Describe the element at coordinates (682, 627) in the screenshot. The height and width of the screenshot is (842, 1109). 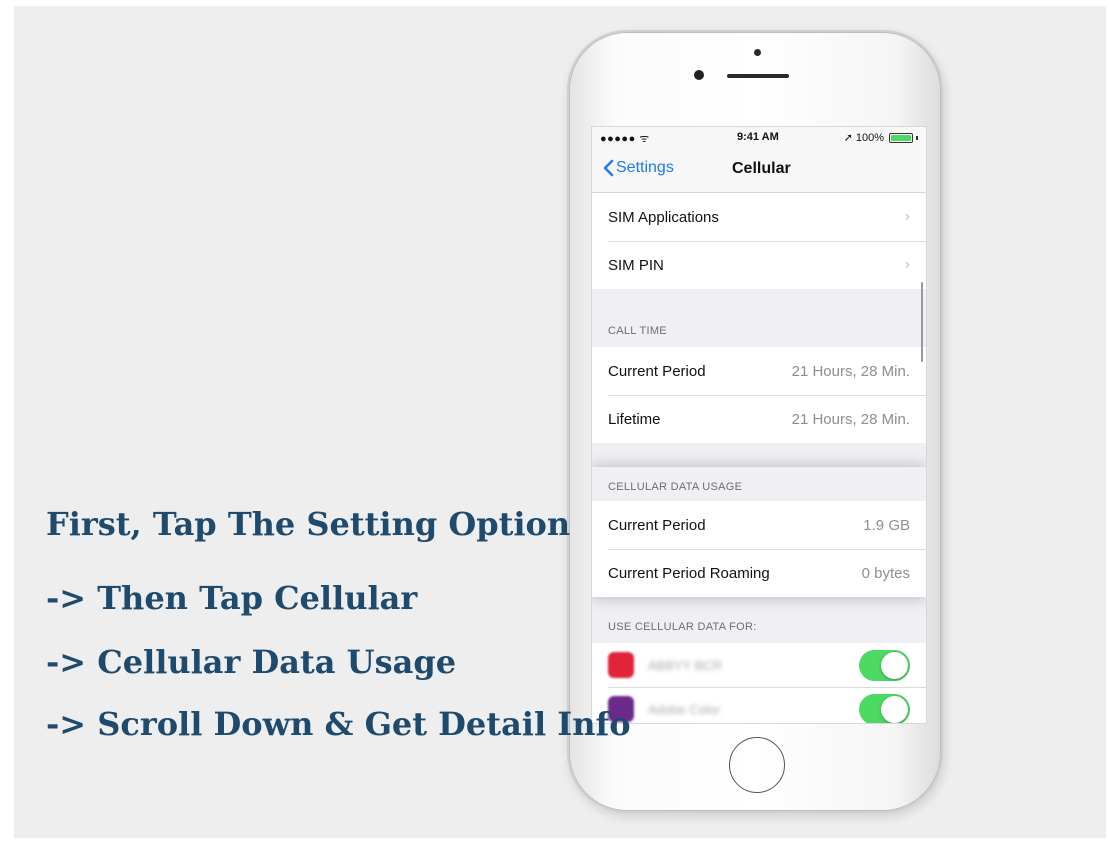
I see `use-cellular-data-header: USE CELLULAR DATA FOR:` at that location.